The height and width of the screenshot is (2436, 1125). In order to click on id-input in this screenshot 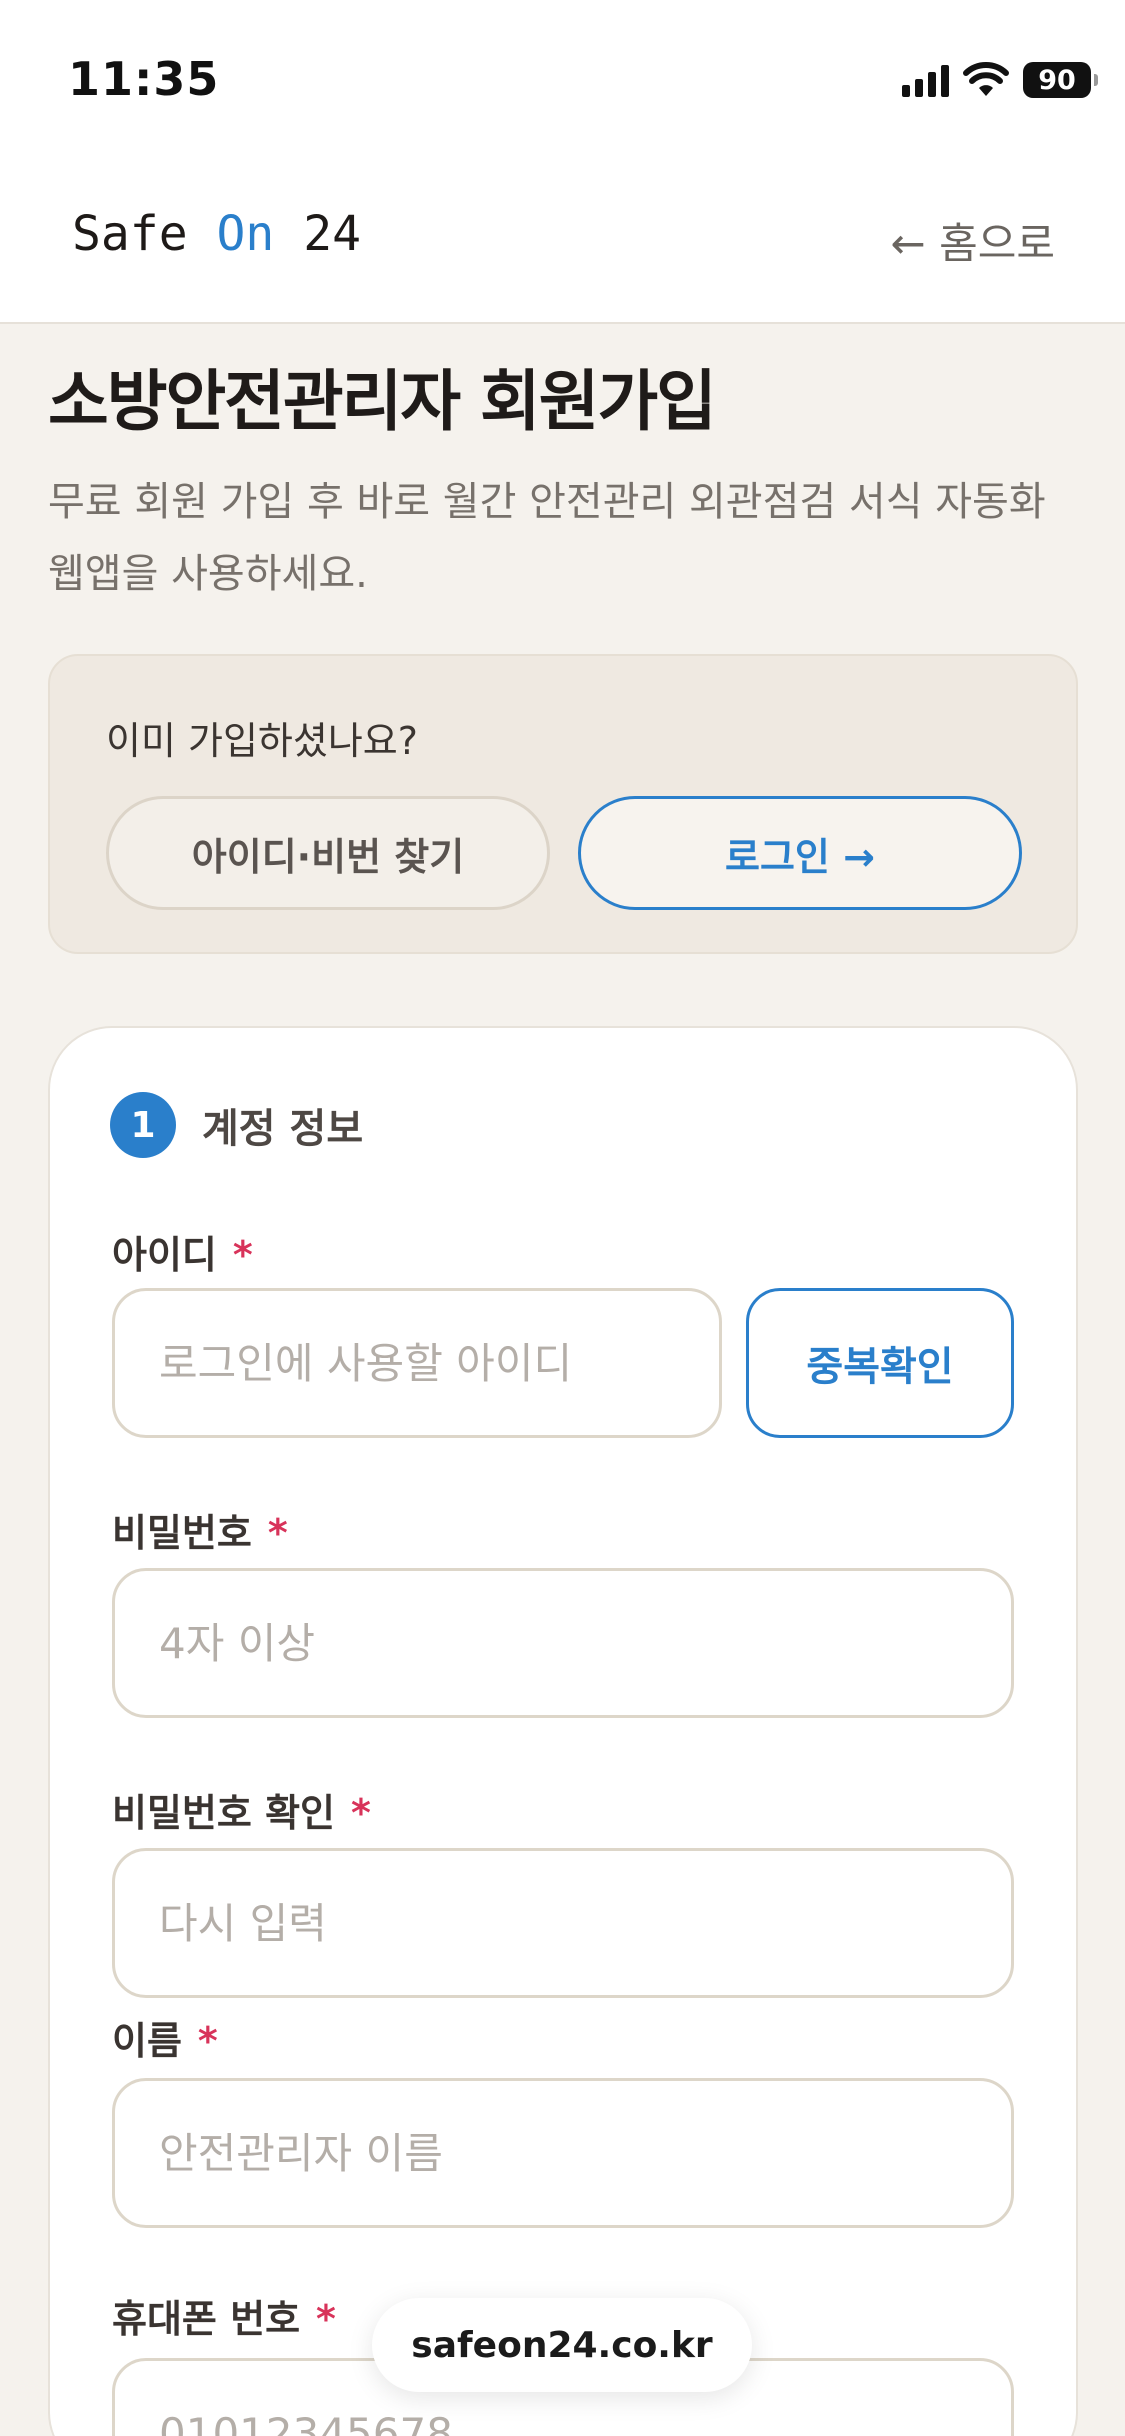, I will do `click(417, 1363)`.